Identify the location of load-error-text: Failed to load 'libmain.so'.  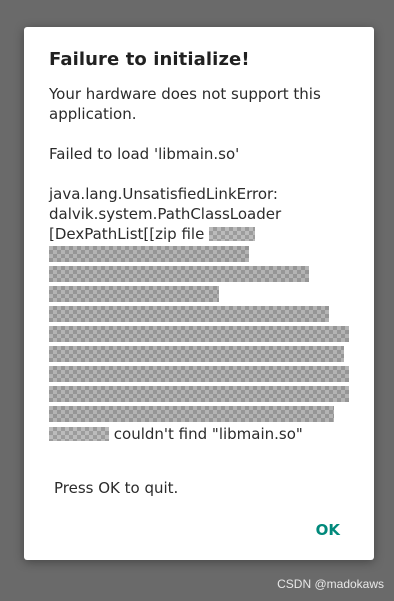
(144, 154).